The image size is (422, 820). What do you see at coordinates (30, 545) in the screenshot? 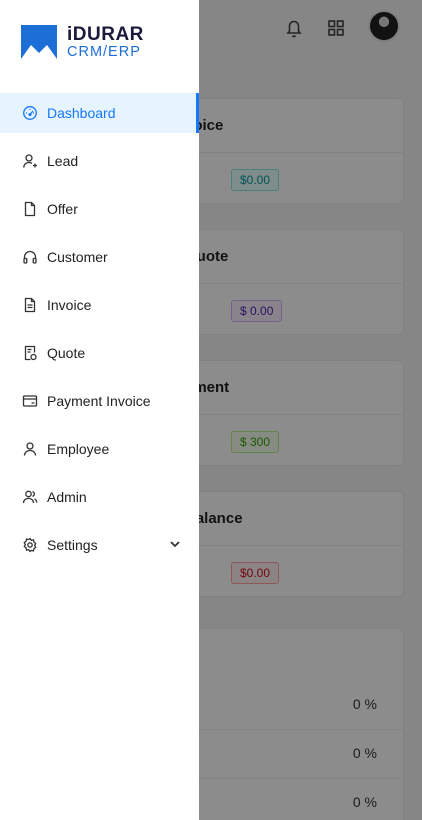
I see `gear-icon` at bounding box center [30, 545].